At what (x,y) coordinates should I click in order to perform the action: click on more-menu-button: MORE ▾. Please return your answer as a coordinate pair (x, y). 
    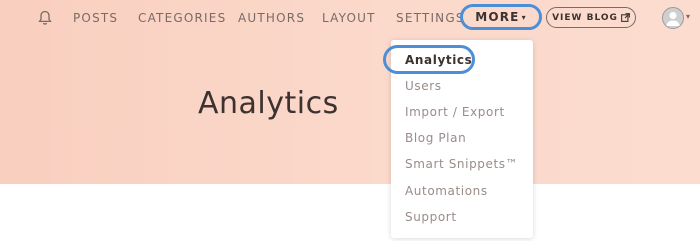
    Looking at the image, I should click on (501, 17).